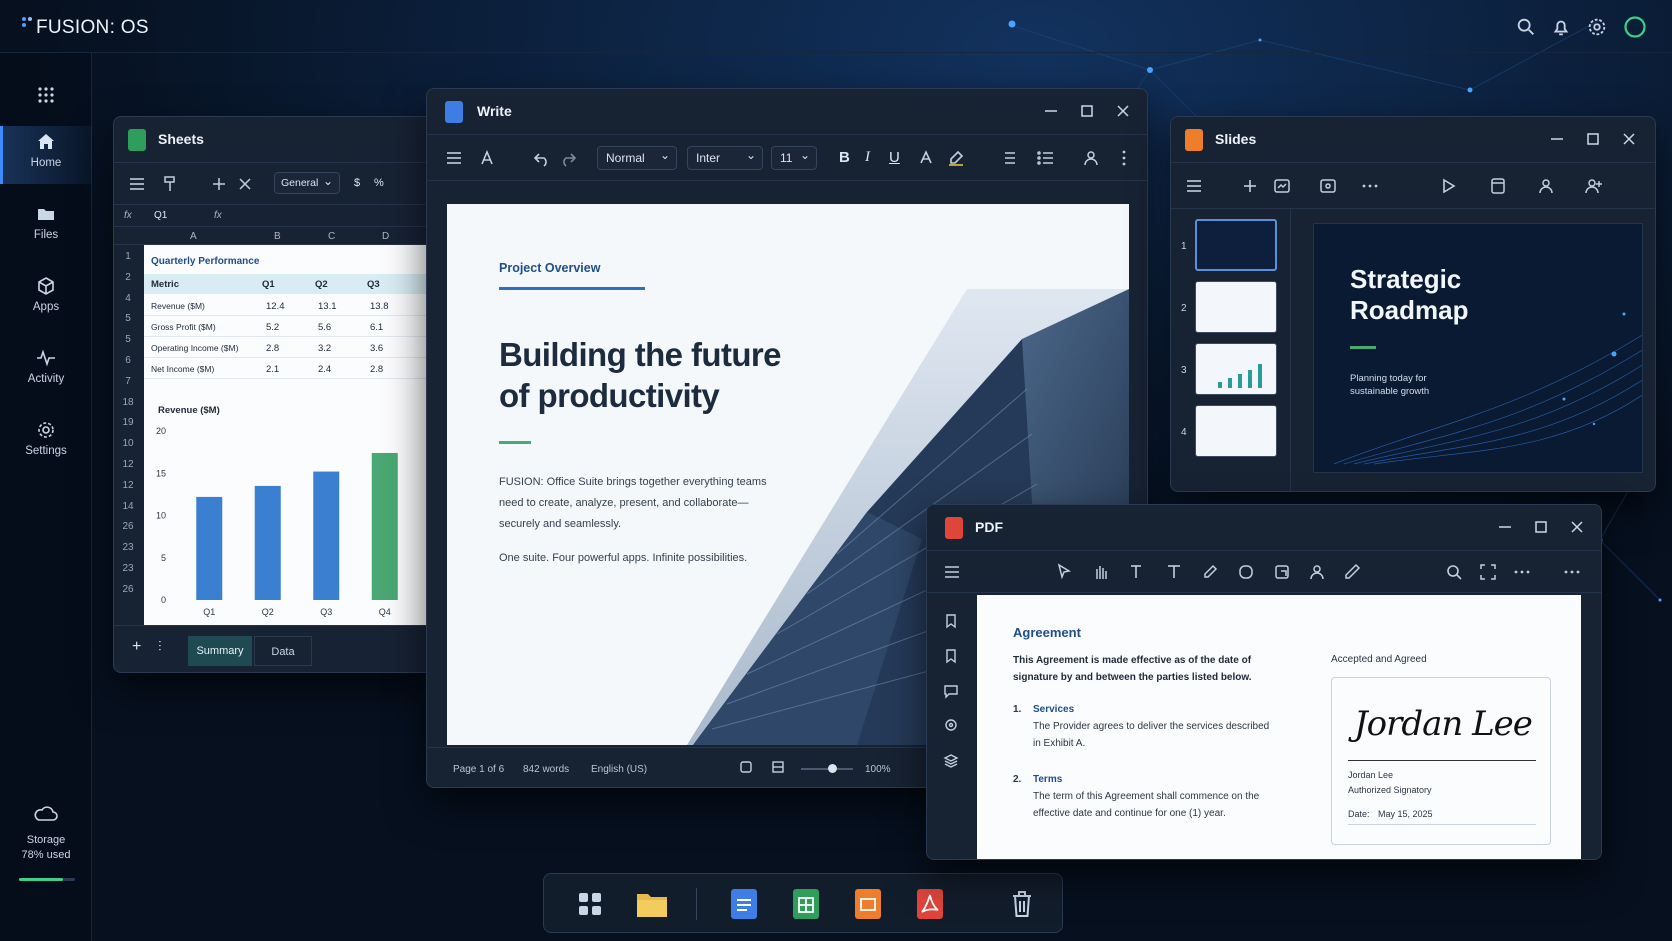 Image resolution: width=1672 pixels, height=941 pixels. Describe the element at coordinates (1413, 140) in the screenshot. I see `slides-titlebar: Slides` at that location.